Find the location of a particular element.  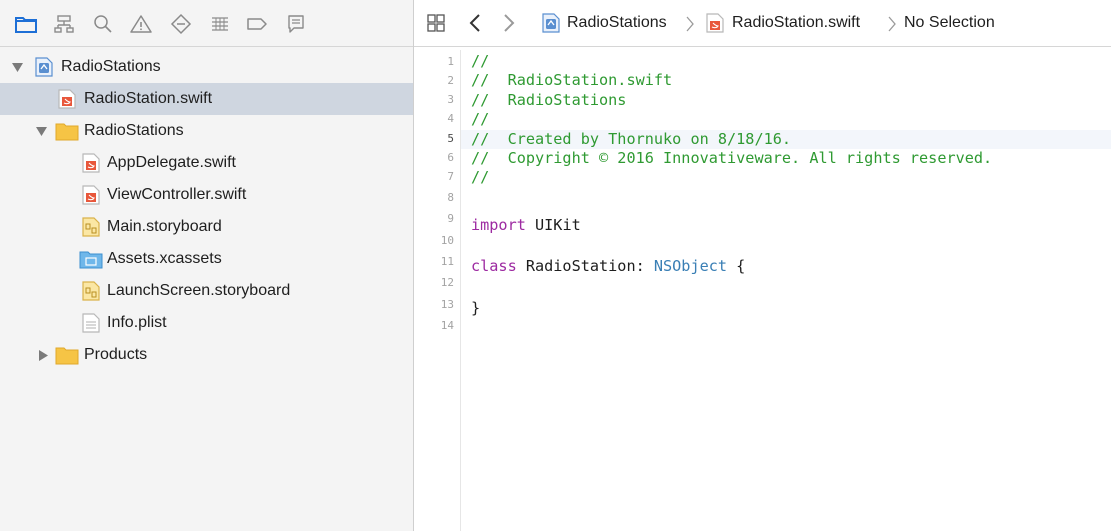

code-line: // Created by Thornuko on 8/18/16. is located at coordinates (631, 139).